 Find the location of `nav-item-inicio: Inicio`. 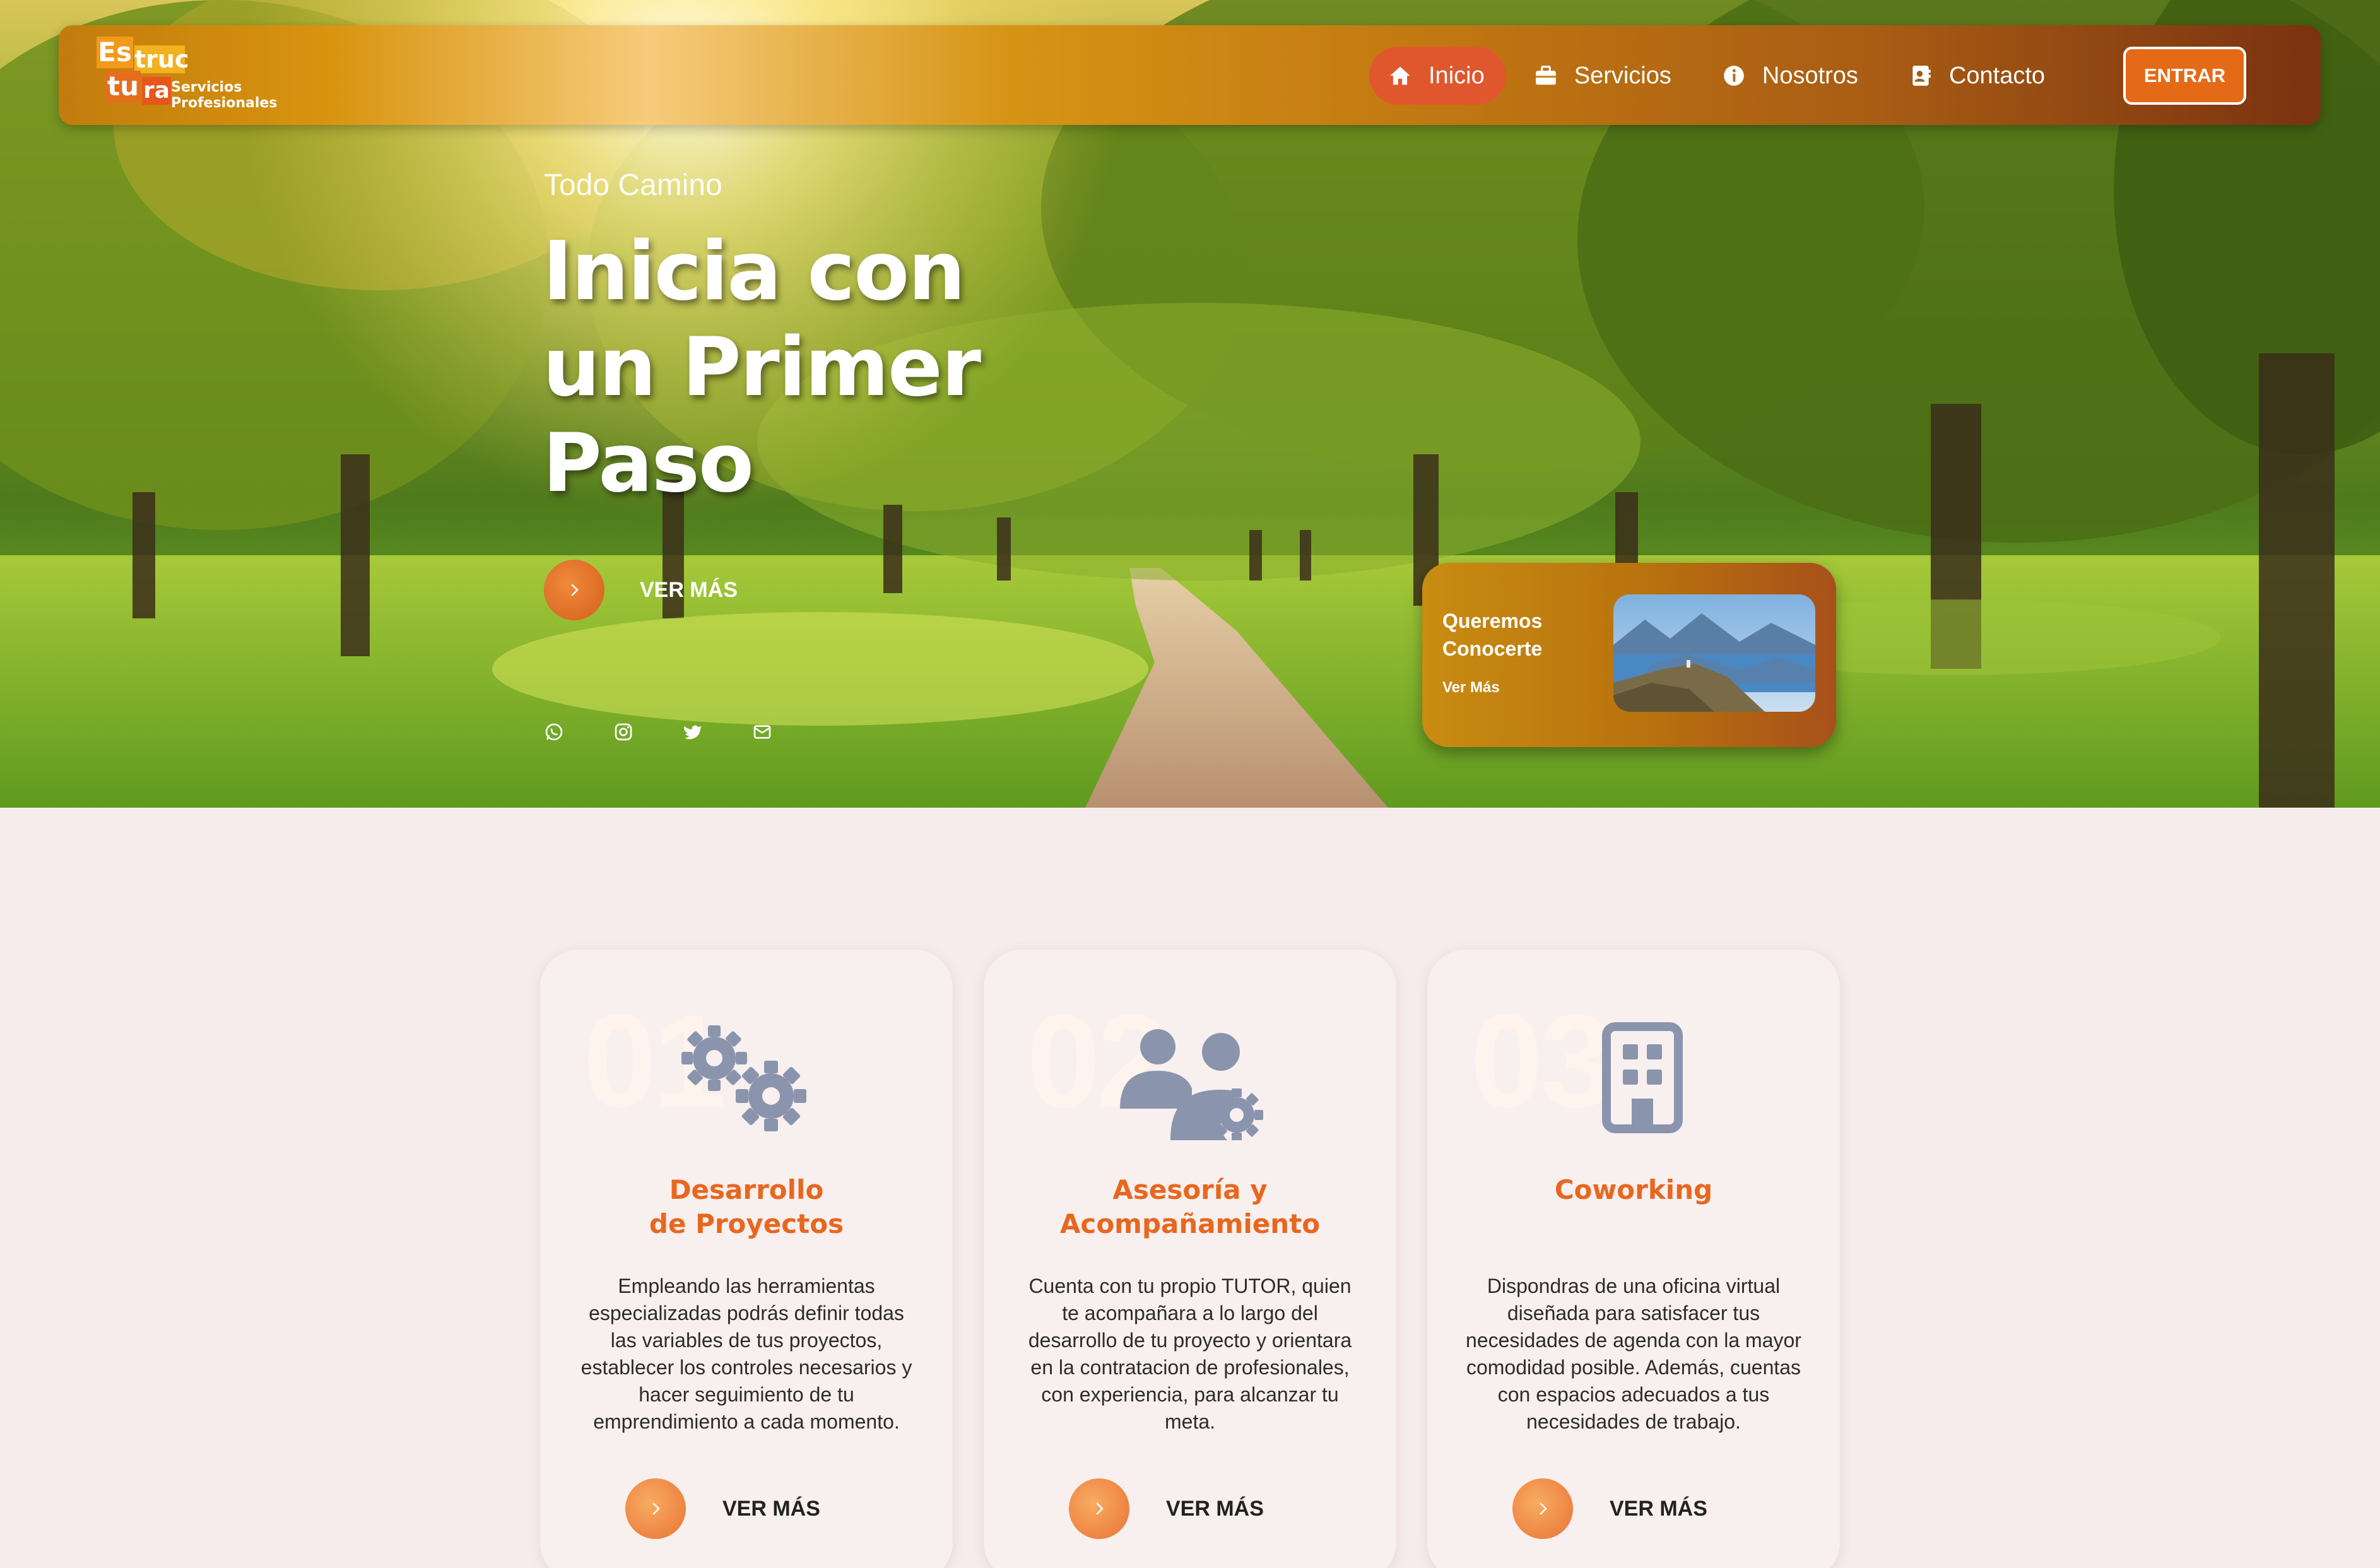

nav-item-inicio: Inicio is located at coordinates (1437, 76).